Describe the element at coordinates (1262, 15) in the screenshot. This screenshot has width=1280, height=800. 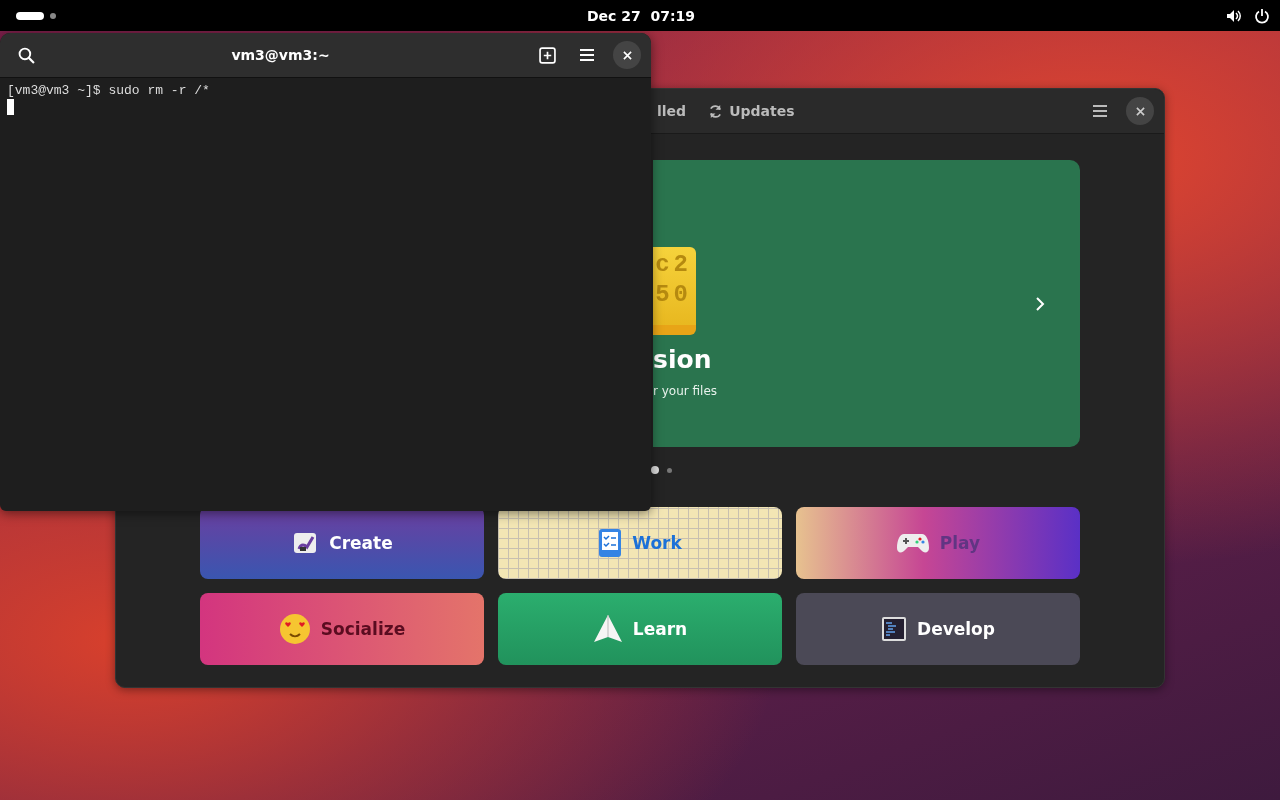
I see `power-icon` at that location.